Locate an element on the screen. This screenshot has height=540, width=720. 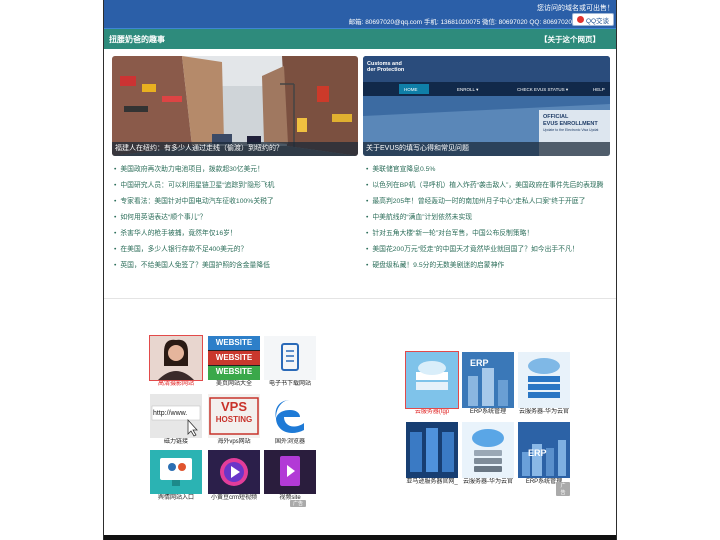
url-text: http://www. is located at coordinates (170, 413).